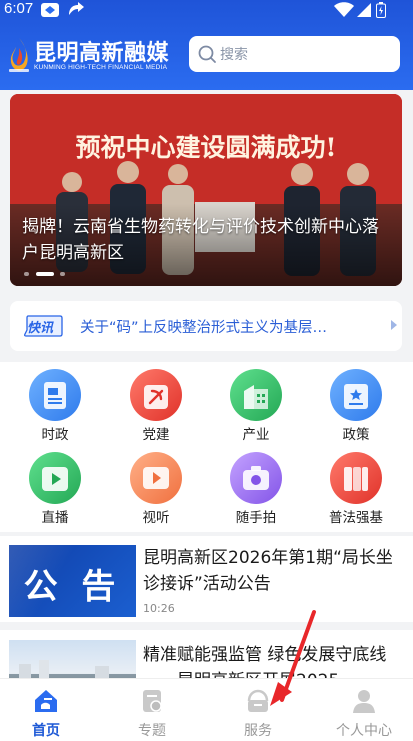 This screenshot has height=741, width=413. I want to click on tab-label: 专题, so click(152, 731).